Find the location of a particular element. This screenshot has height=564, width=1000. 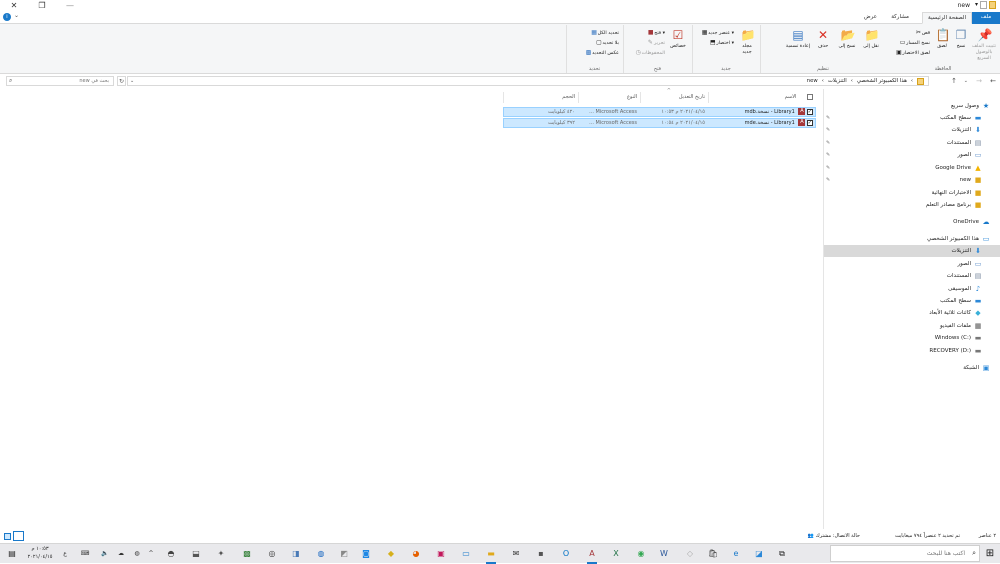

up-button: ↑ is located at coordinates (954, 81).